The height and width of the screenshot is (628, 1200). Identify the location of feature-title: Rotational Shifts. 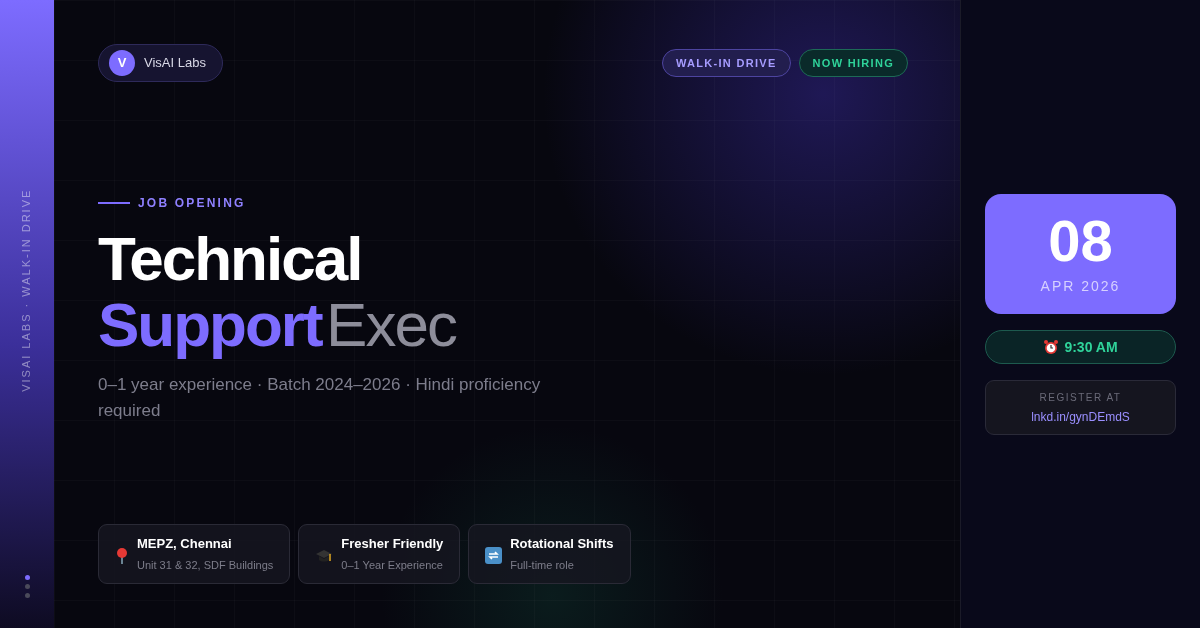
(562, 544).